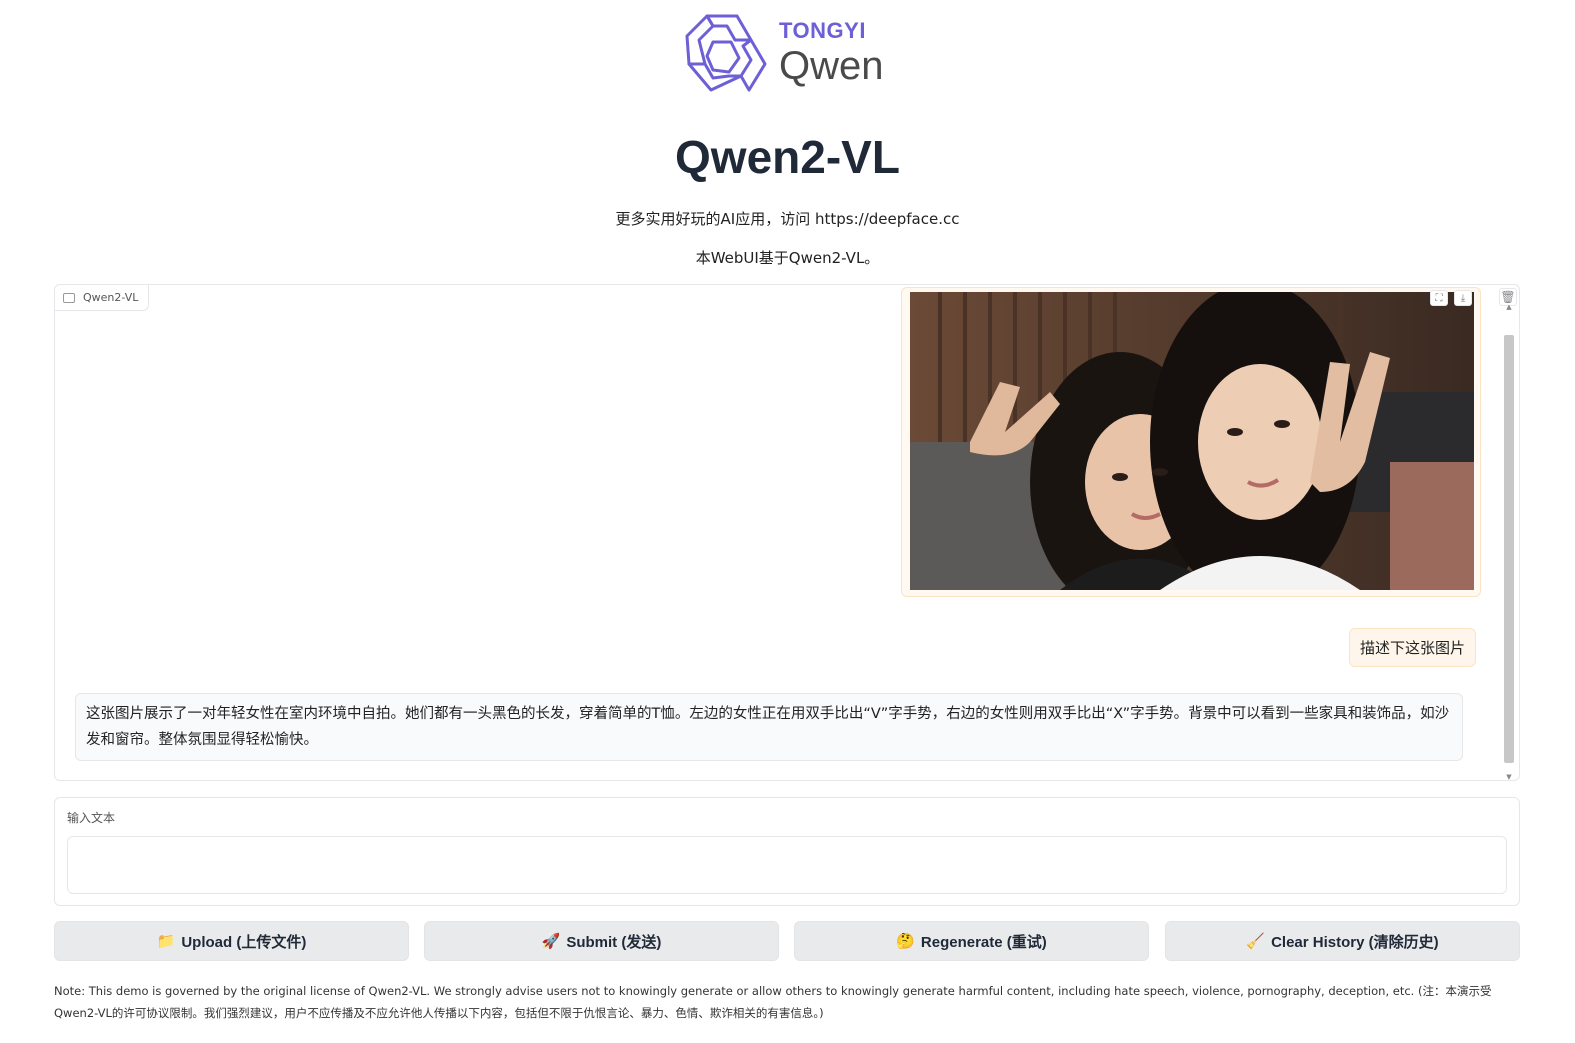 The width and height of the screenshot is (1575, 1043). What do you see at coordinates (244, 942) in the screenshot?
I see `upload-button-label: Upload (上传文件)` at bounding box center [244, 942].